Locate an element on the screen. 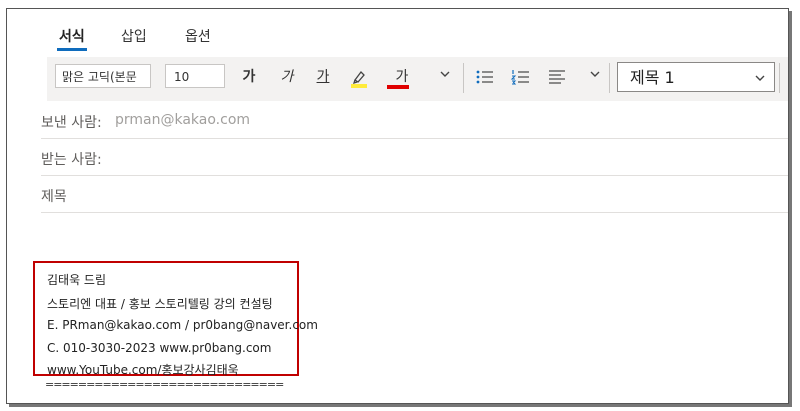  tab-insert: 삽입 is located at coordinates (134, 36).